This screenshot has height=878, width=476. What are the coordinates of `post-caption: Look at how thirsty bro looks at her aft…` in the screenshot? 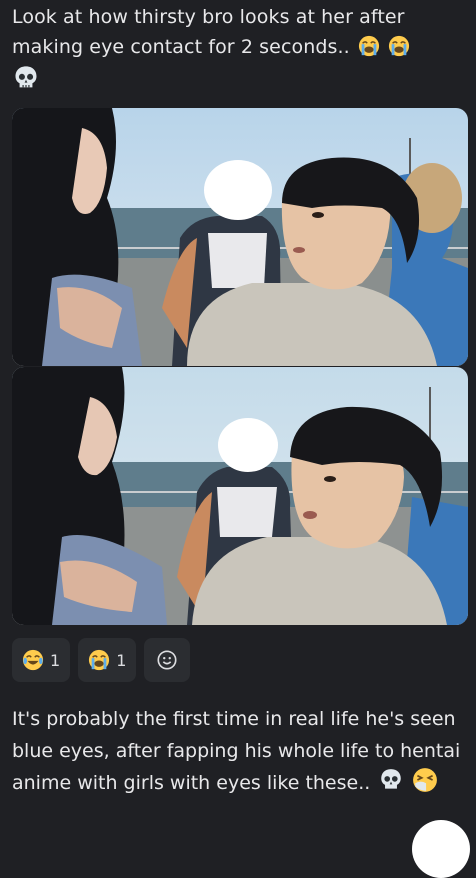 It's located at (238, 49).